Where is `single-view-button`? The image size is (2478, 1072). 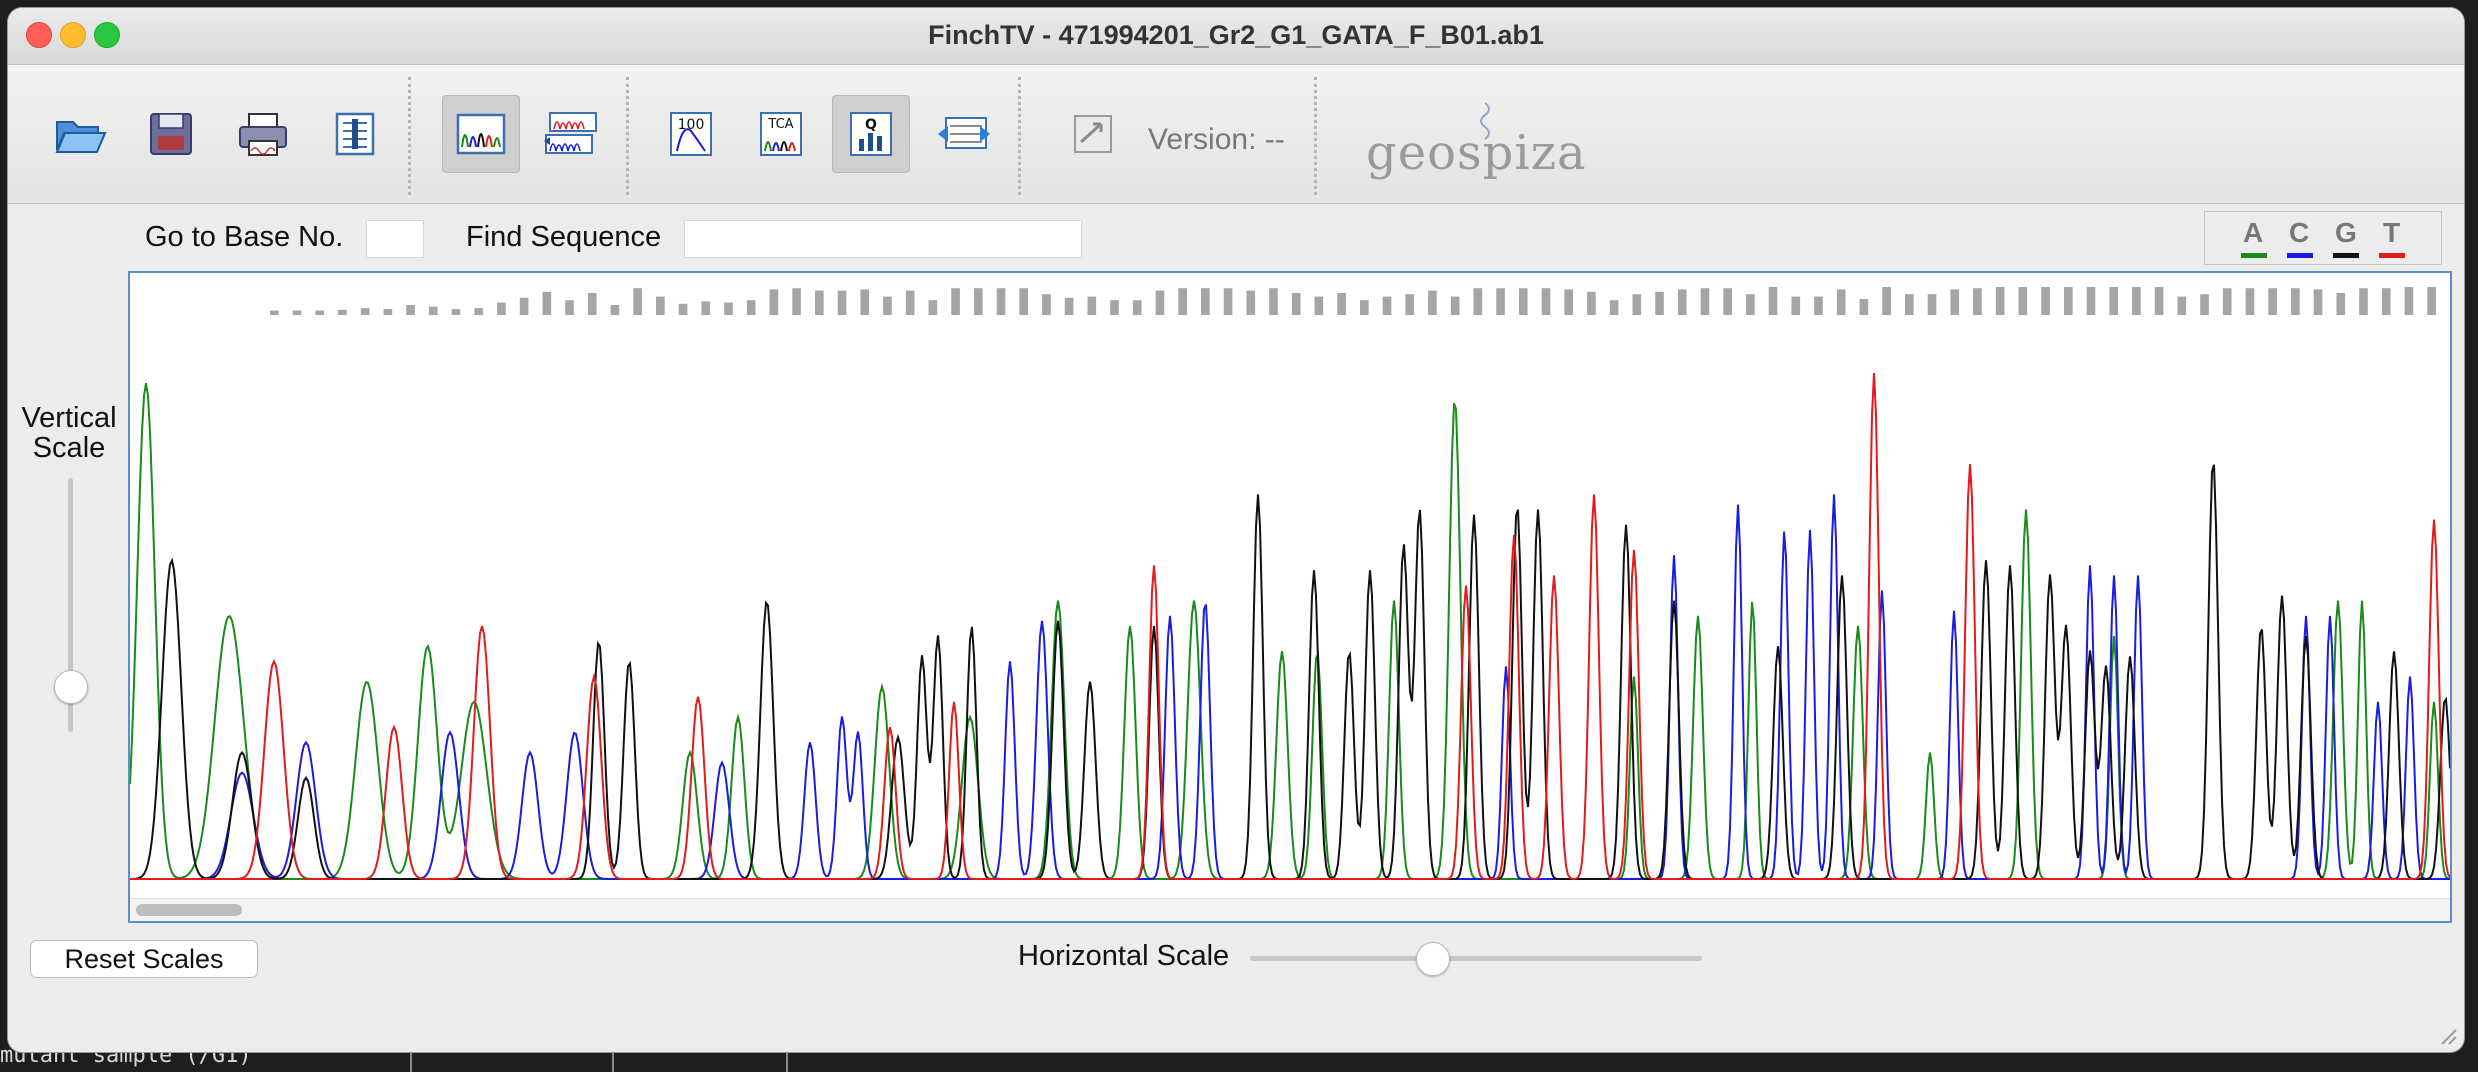 single-view-button is located at coordinates (481, 134).